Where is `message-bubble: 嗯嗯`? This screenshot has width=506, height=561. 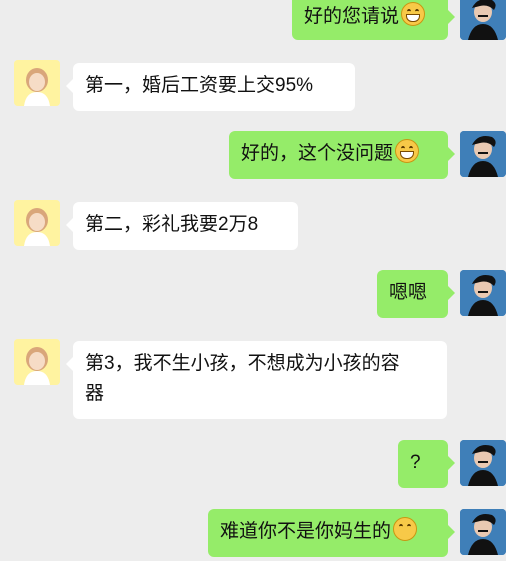 message-bubble: 嗯嗯 is located at coordinates (416, 294).